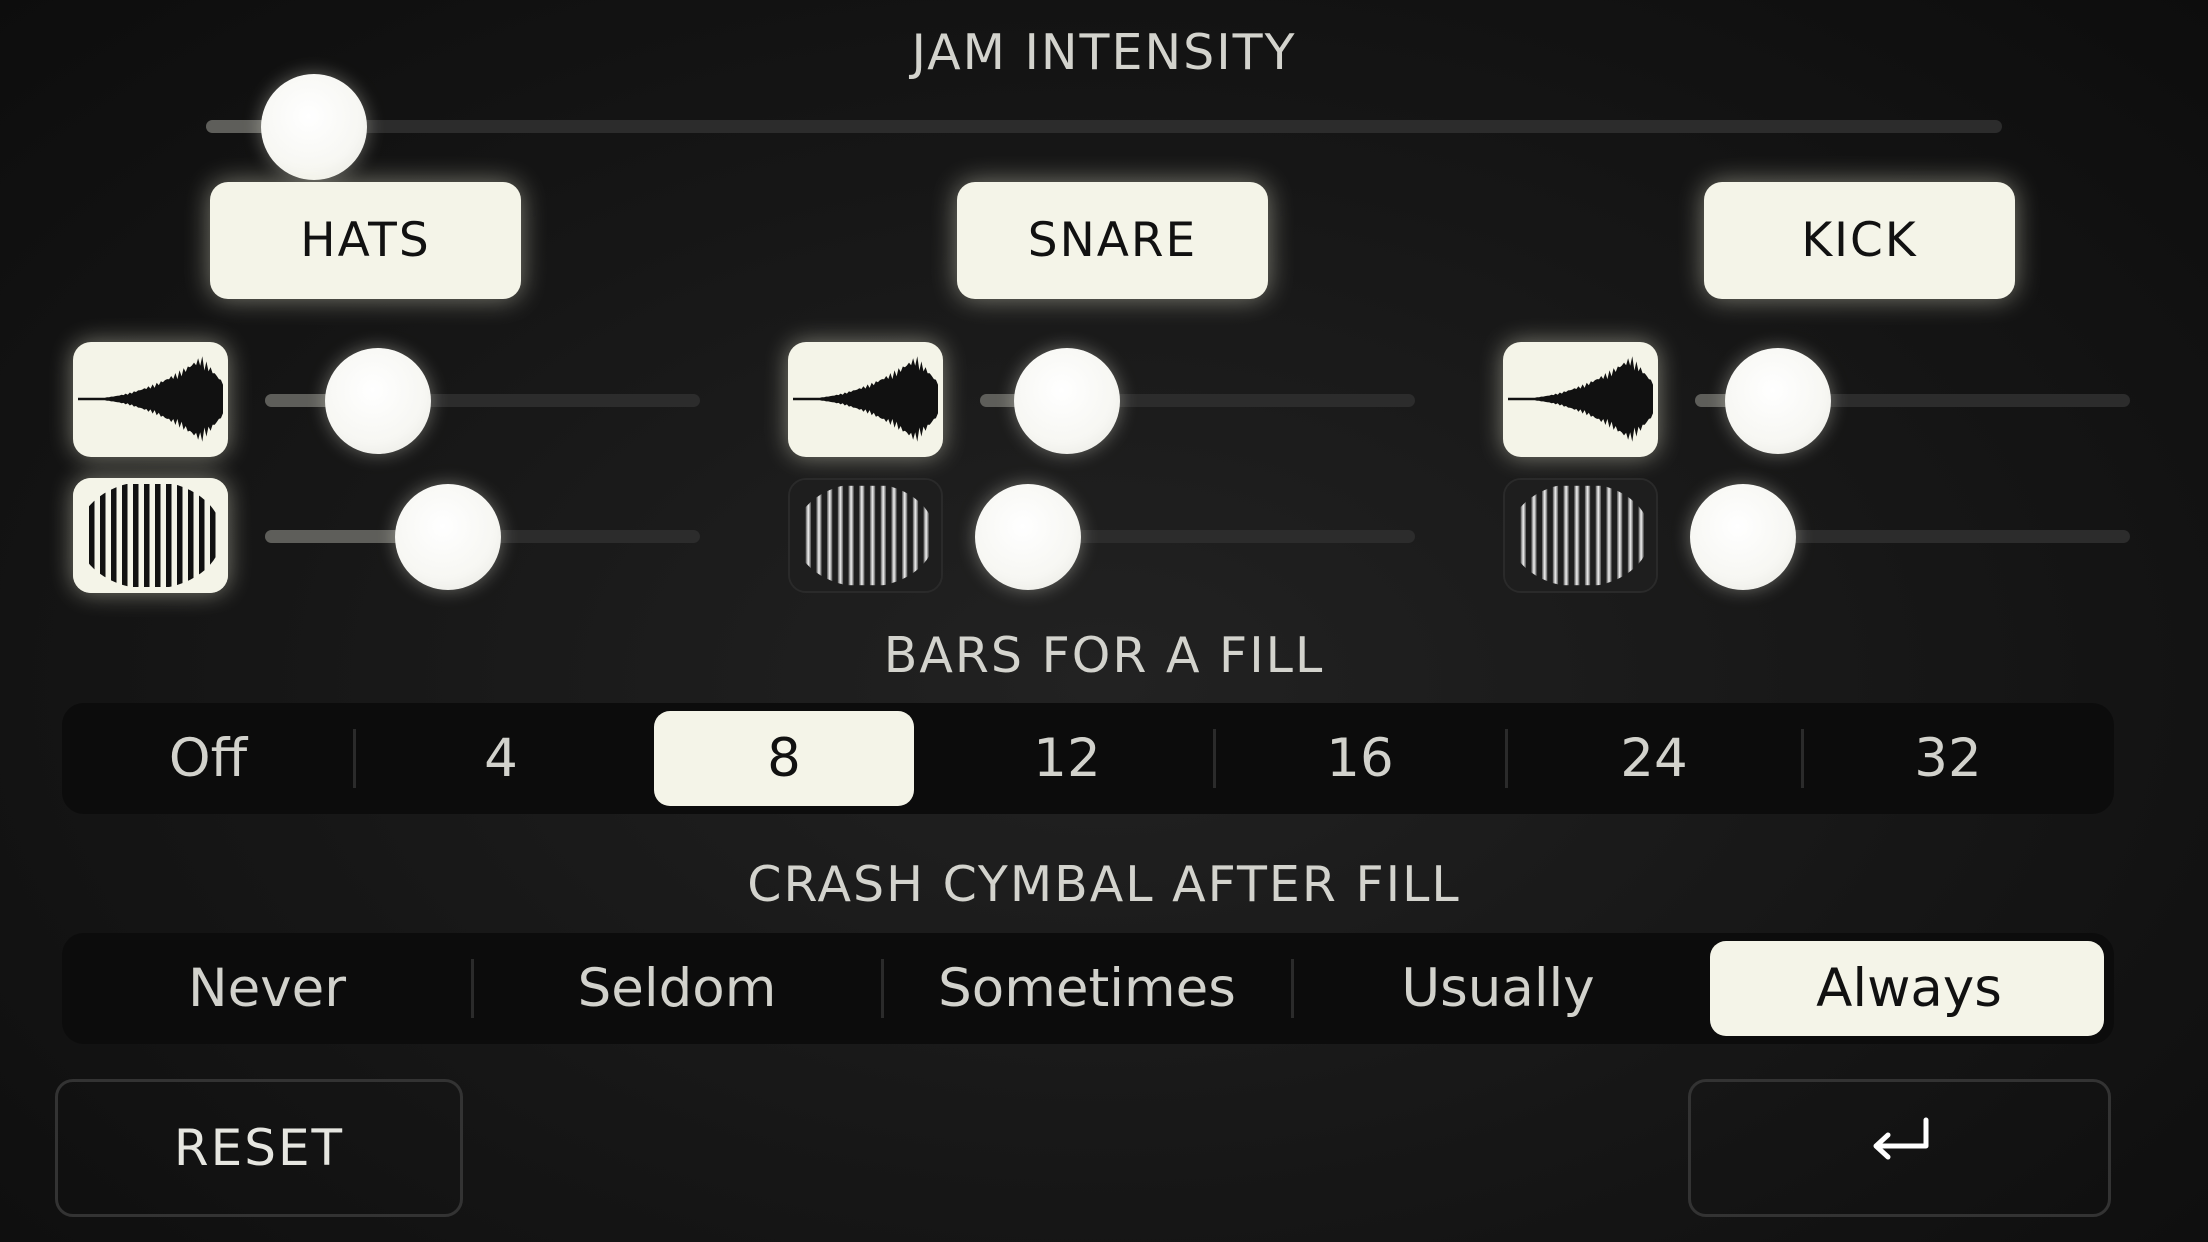 The height and width of the screenshot is (1242, 2208). I want to click on crash-cymbal-title: CRASH CYMBAL AFTER FILL, so click(1104, 884).